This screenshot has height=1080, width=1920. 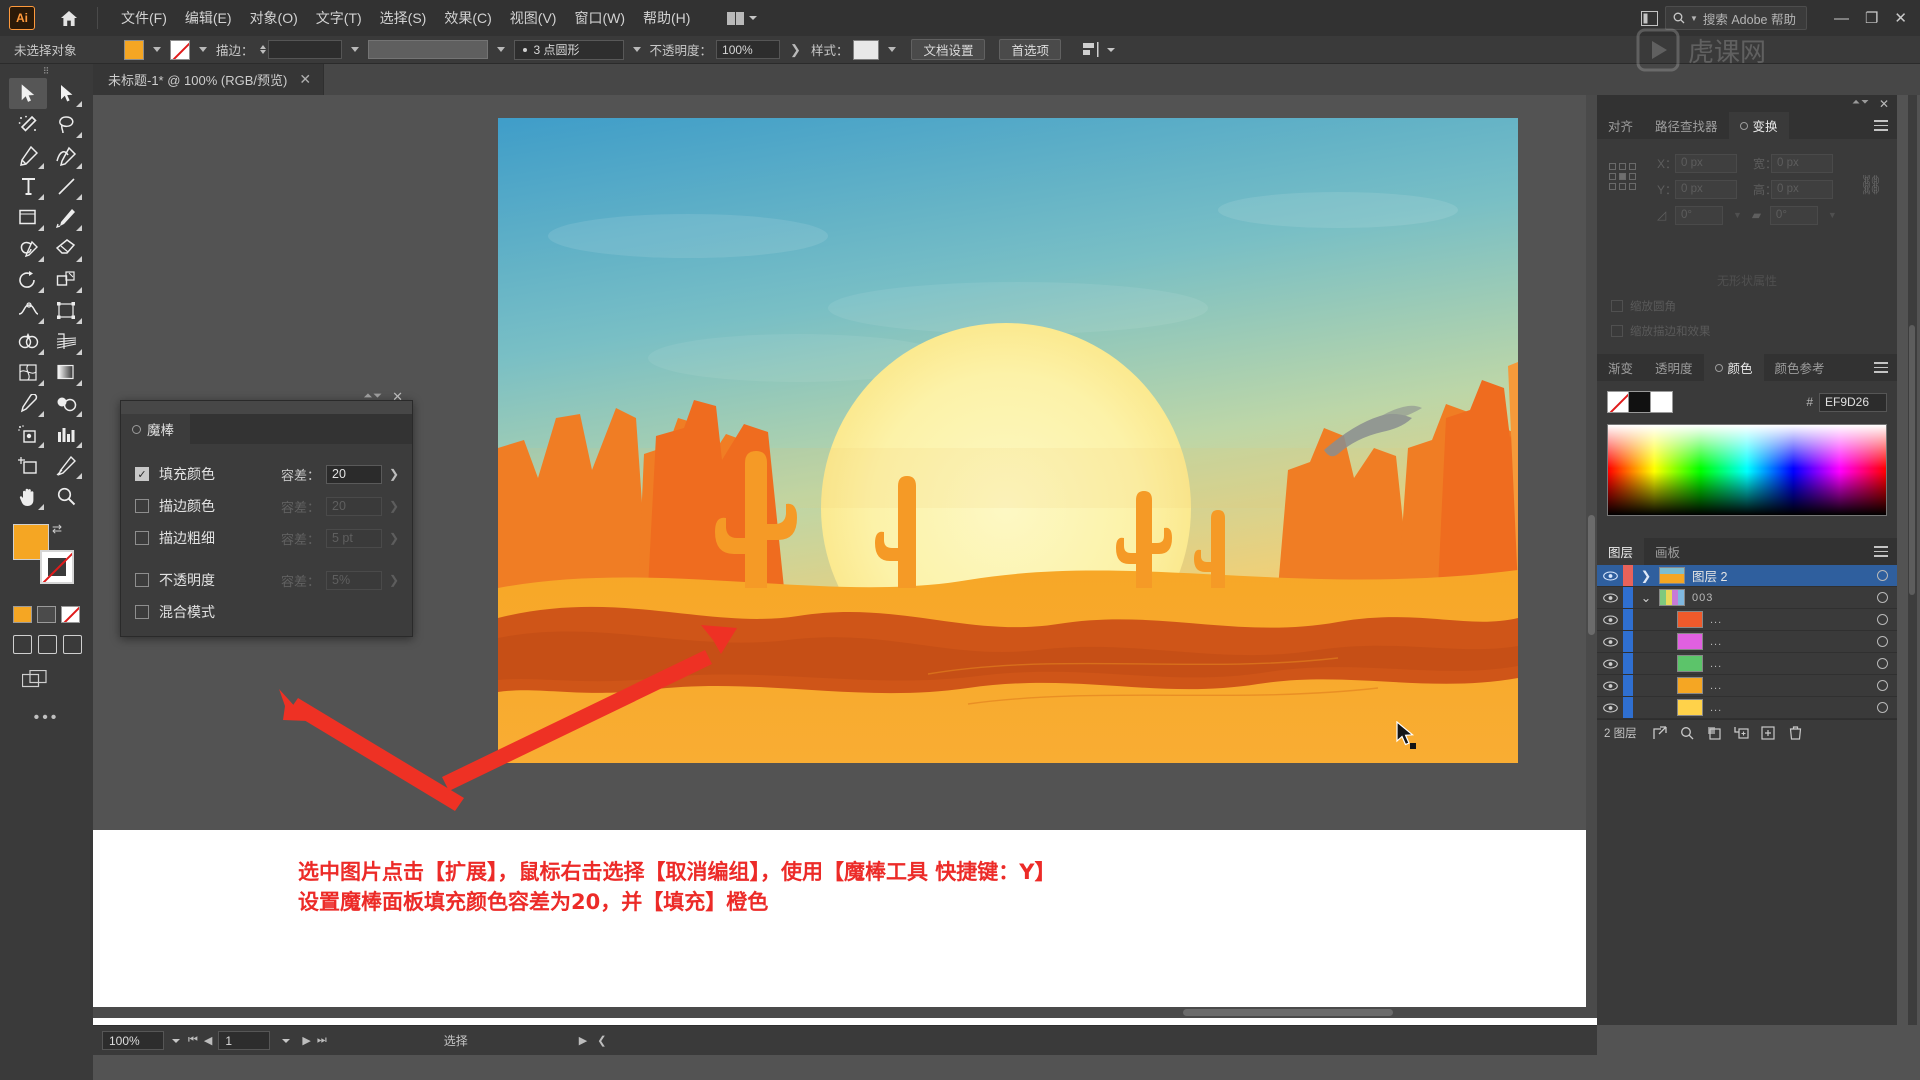 What do you see at coordinates (1667, 551) in the screenshot?
I see `tab-artboards: 画板` at bounding box center [1667, 551].